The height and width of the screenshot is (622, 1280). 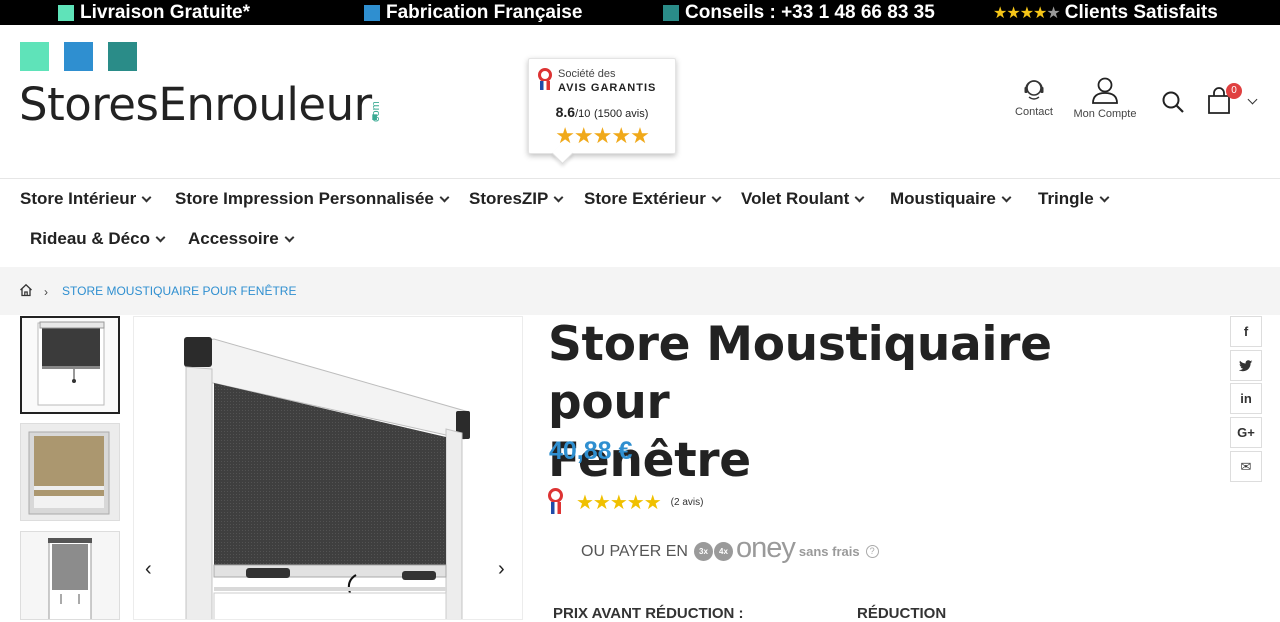 What do you see at coordinates (649, 460) in the screenshot?
I see `product-title-line2: Fenêtre` at bounding box center [649, 460].